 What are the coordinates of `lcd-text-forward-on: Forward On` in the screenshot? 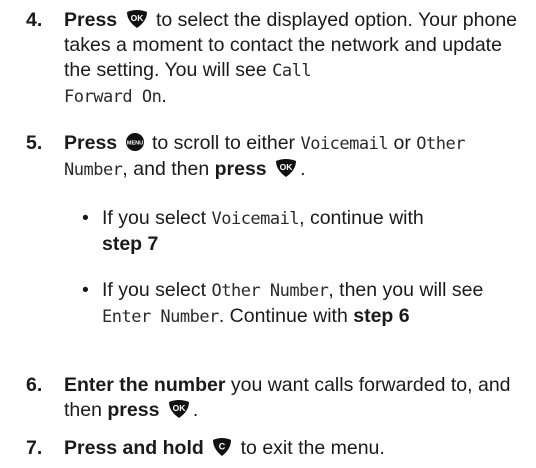 It's located at (113, 97).